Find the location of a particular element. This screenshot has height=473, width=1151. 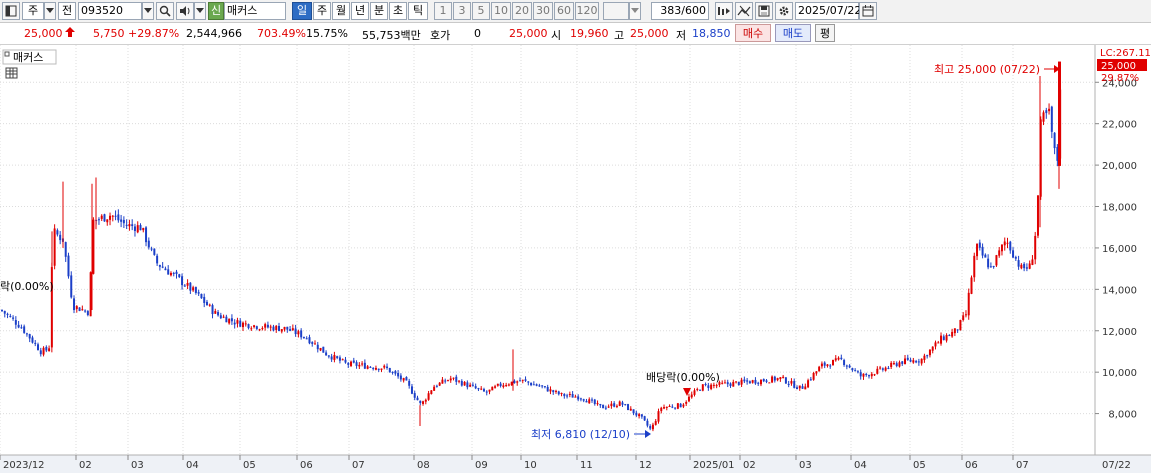

price-change: 5,750 is located at coordinates (109, 33).